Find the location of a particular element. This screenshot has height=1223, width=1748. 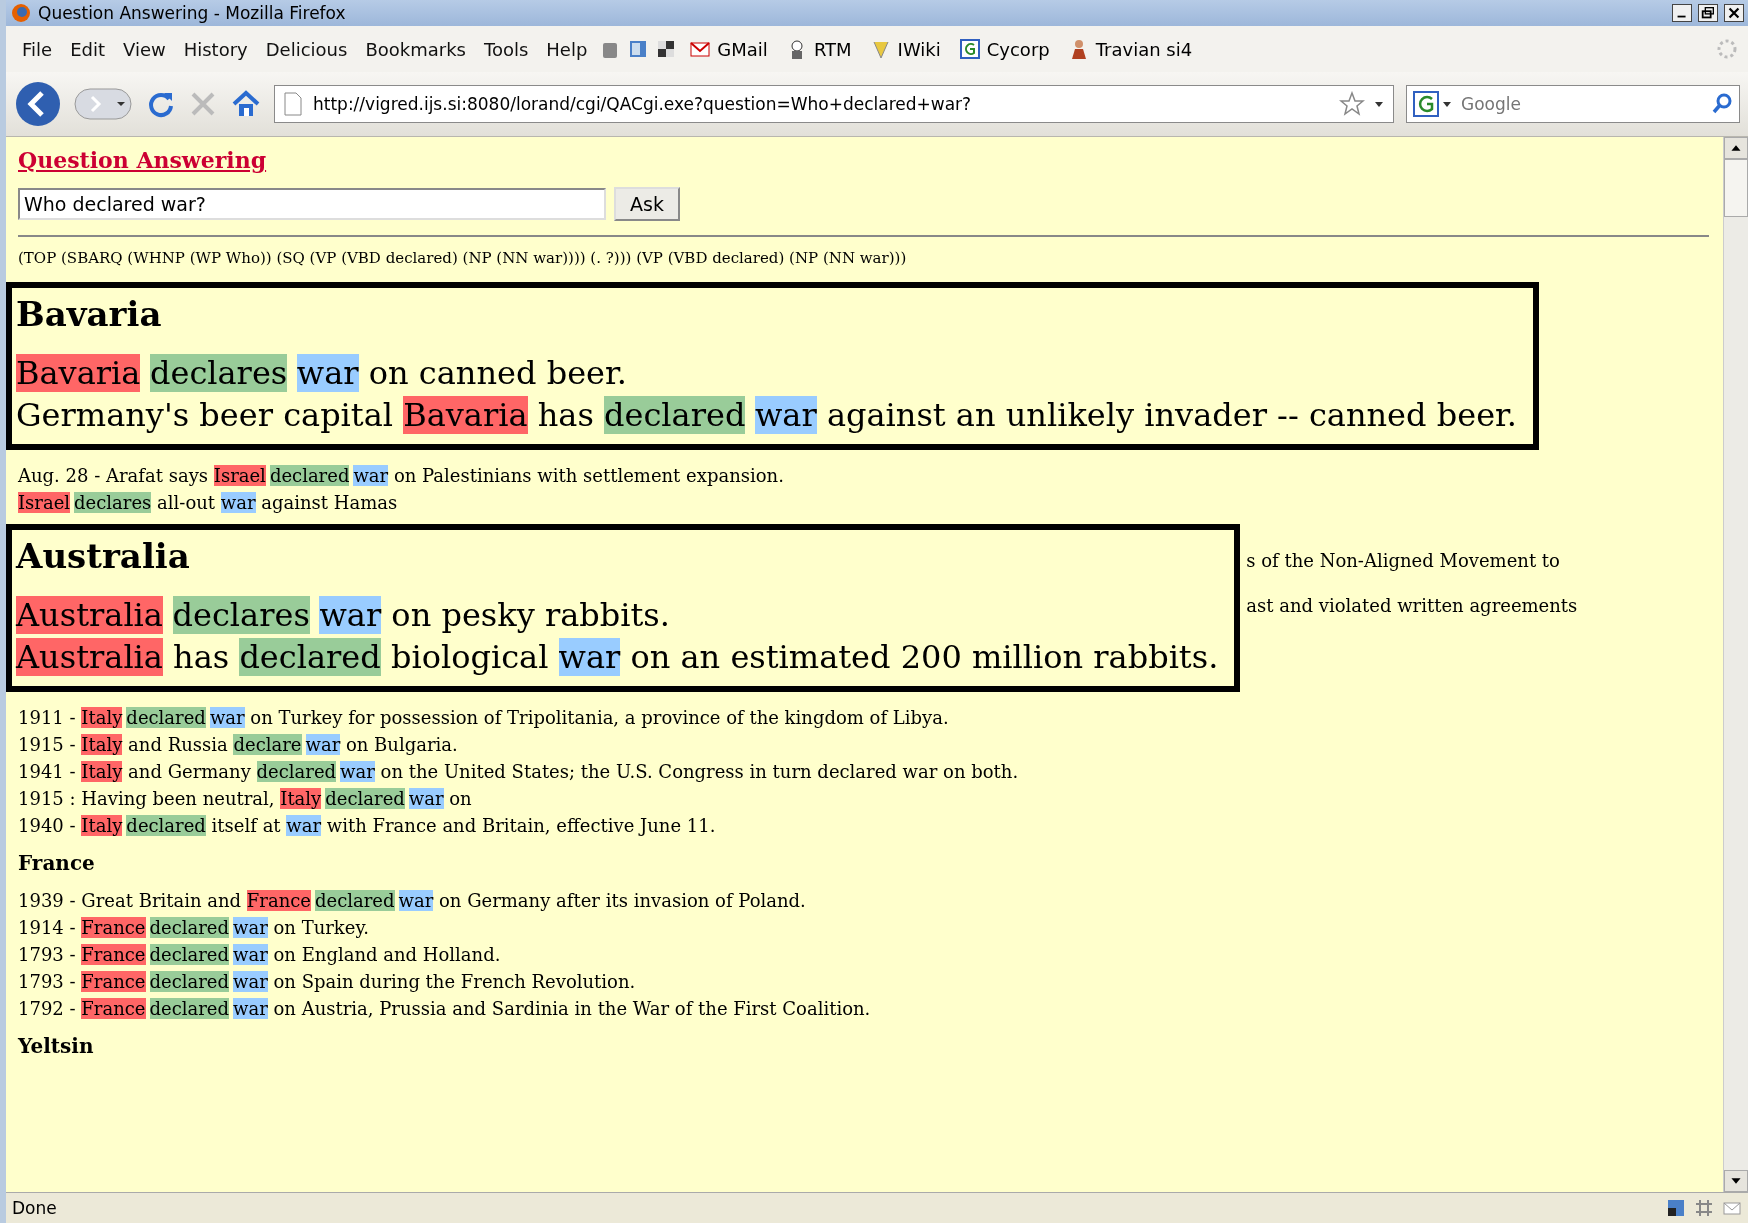

result-sentence: 1939 - Great Britain and France declared war on Germany after its invasion of Poland. is located at coordinates (412, 901).